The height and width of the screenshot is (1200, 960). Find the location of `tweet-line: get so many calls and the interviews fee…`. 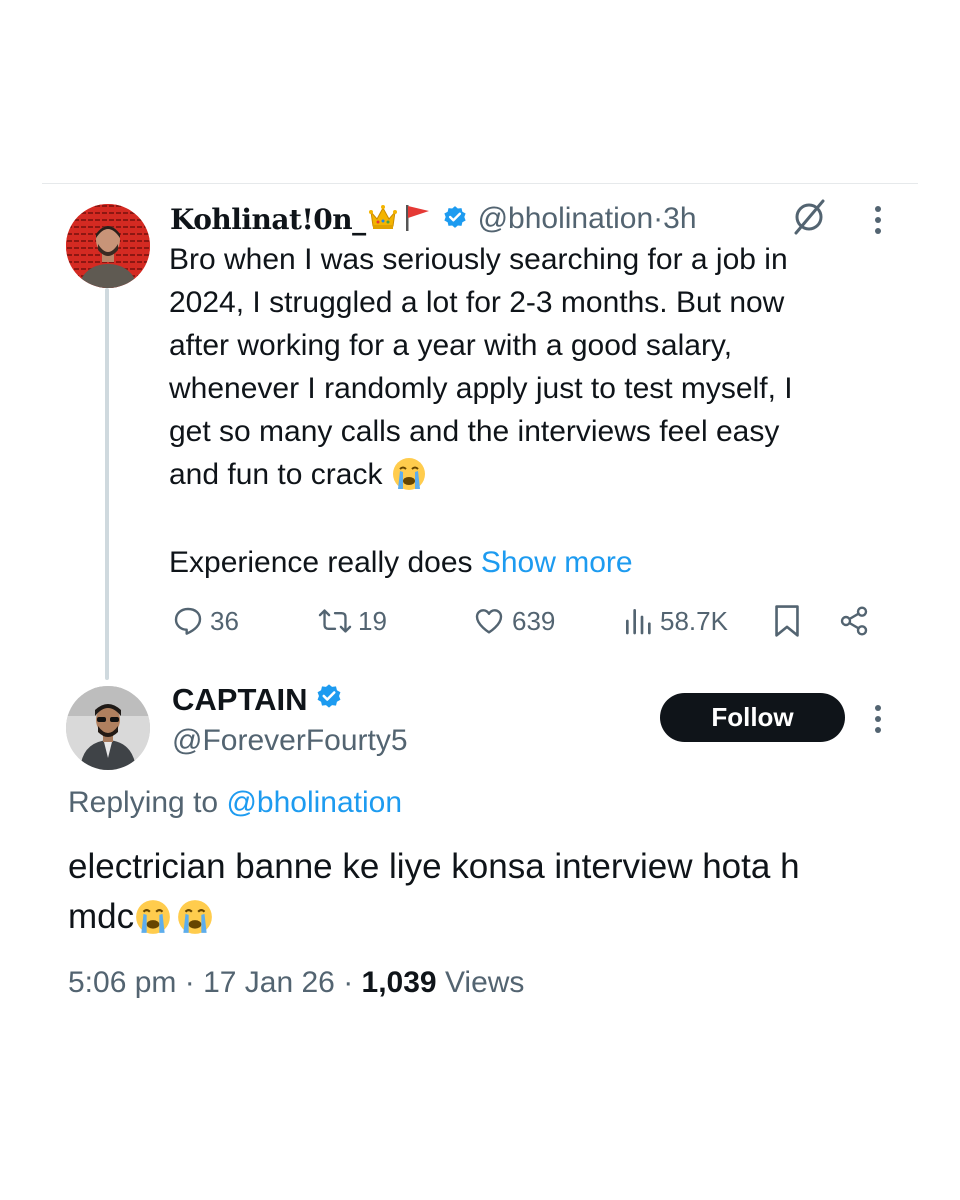

tweet-line: get so many calls and the interviews fee… is located at coordinates (474, 431).